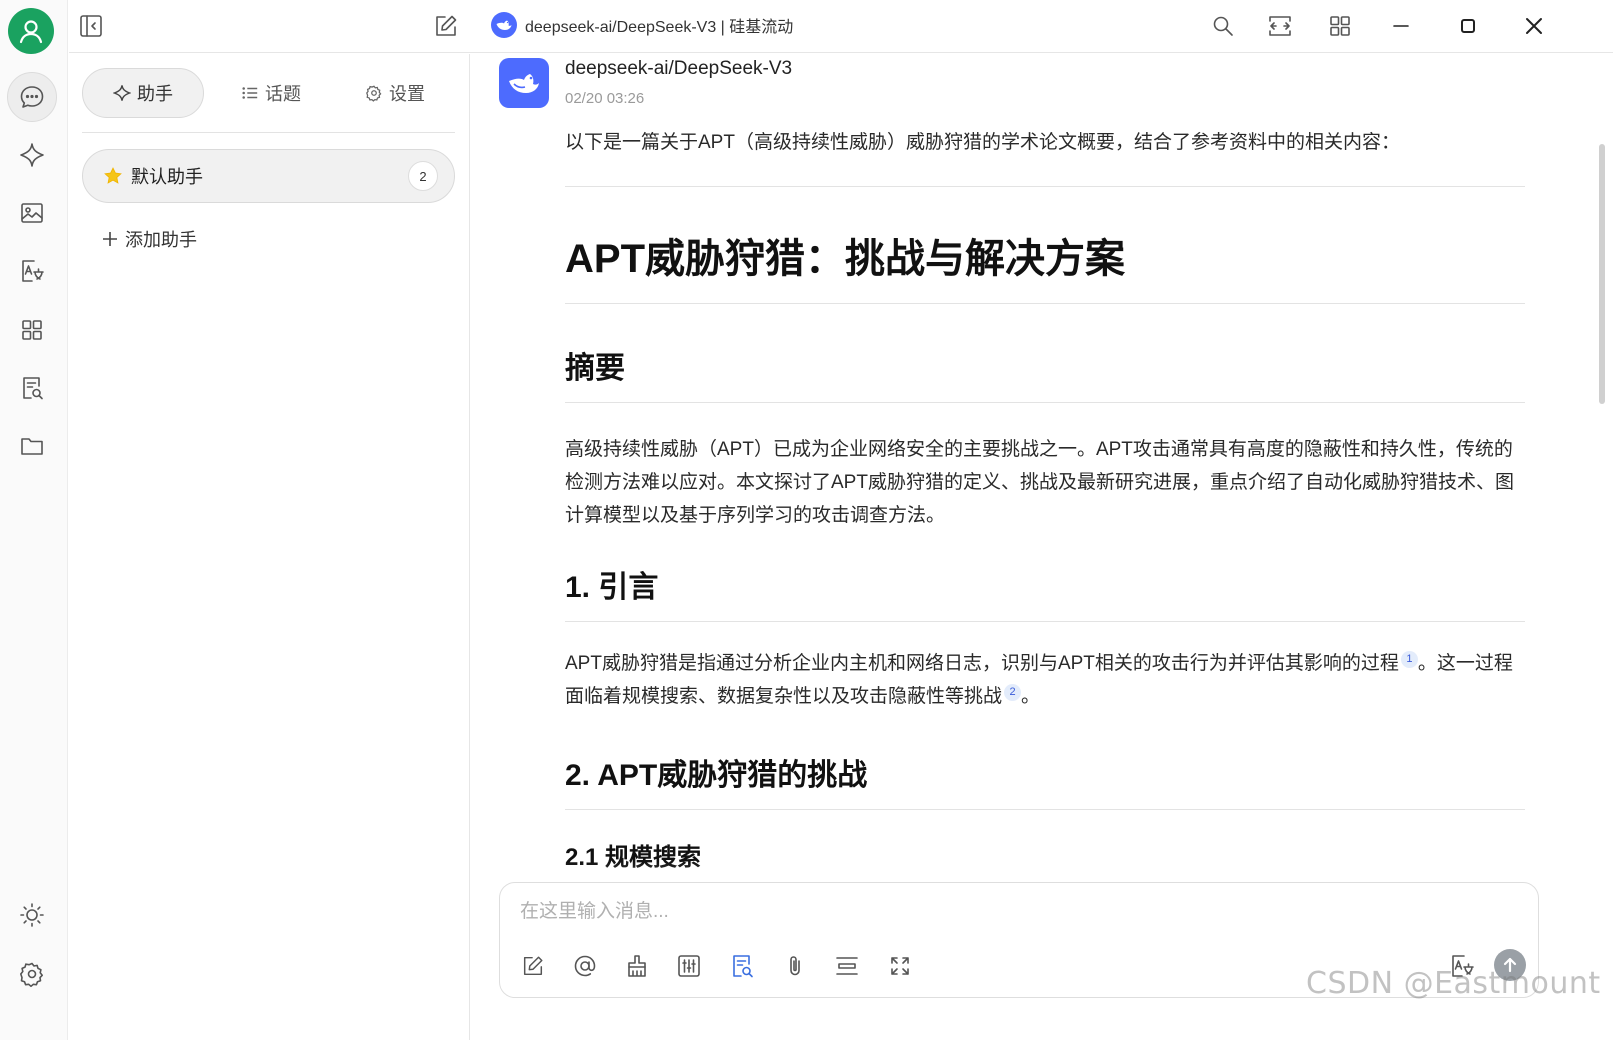 Image resolution: width=1613 pixels, height=1040 pixels. I want to click on maximize-button, so click(1468, 26).